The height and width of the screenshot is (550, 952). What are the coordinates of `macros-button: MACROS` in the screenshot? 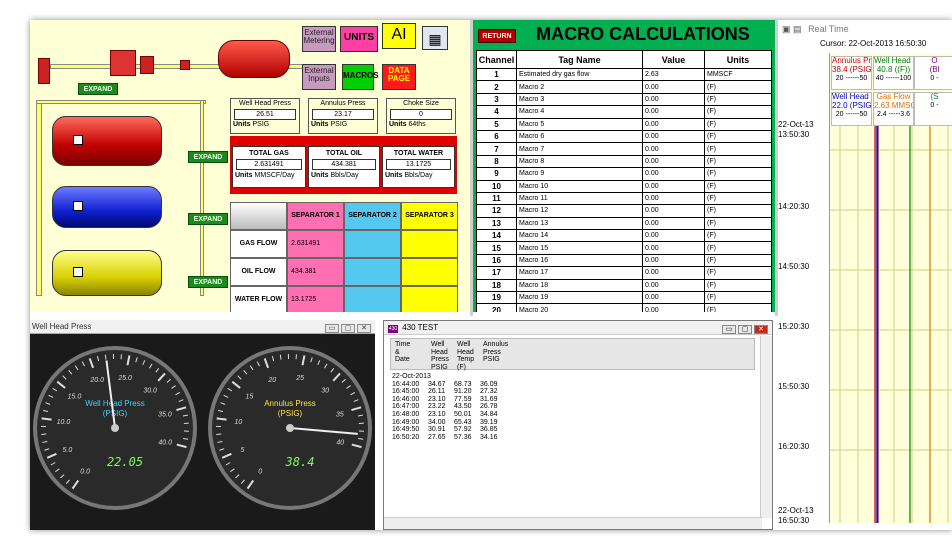 It's located at (360, 77).